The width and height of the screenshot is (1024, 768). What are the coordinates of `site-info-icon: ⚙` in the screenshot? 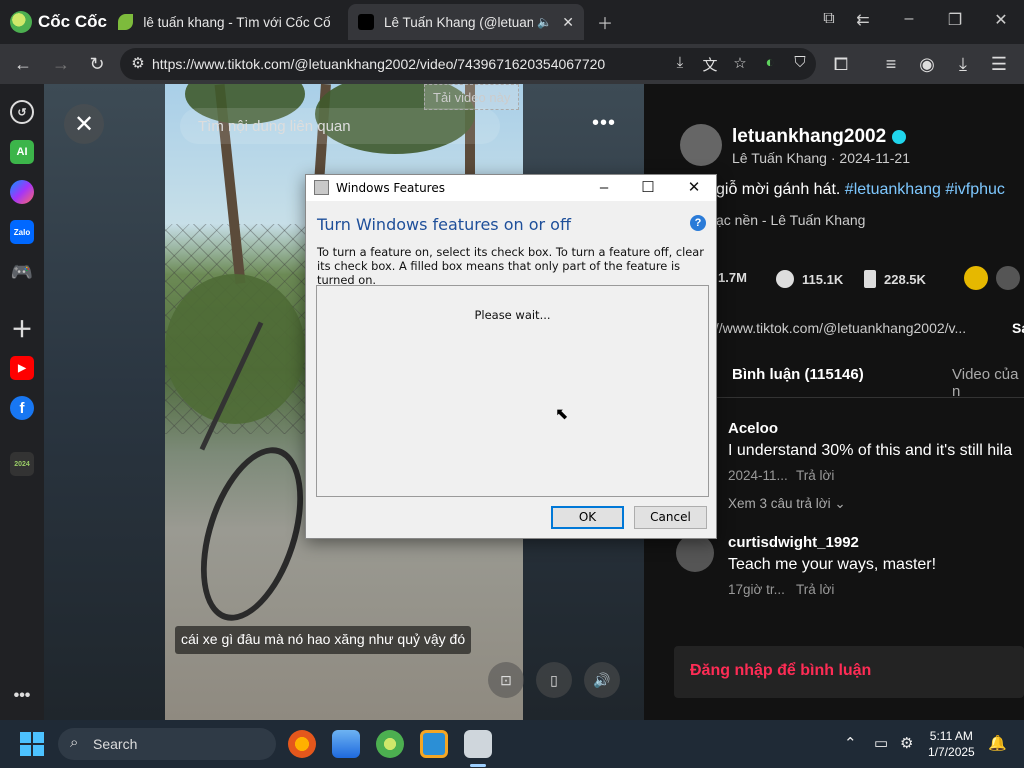 It's located at (138, 63).